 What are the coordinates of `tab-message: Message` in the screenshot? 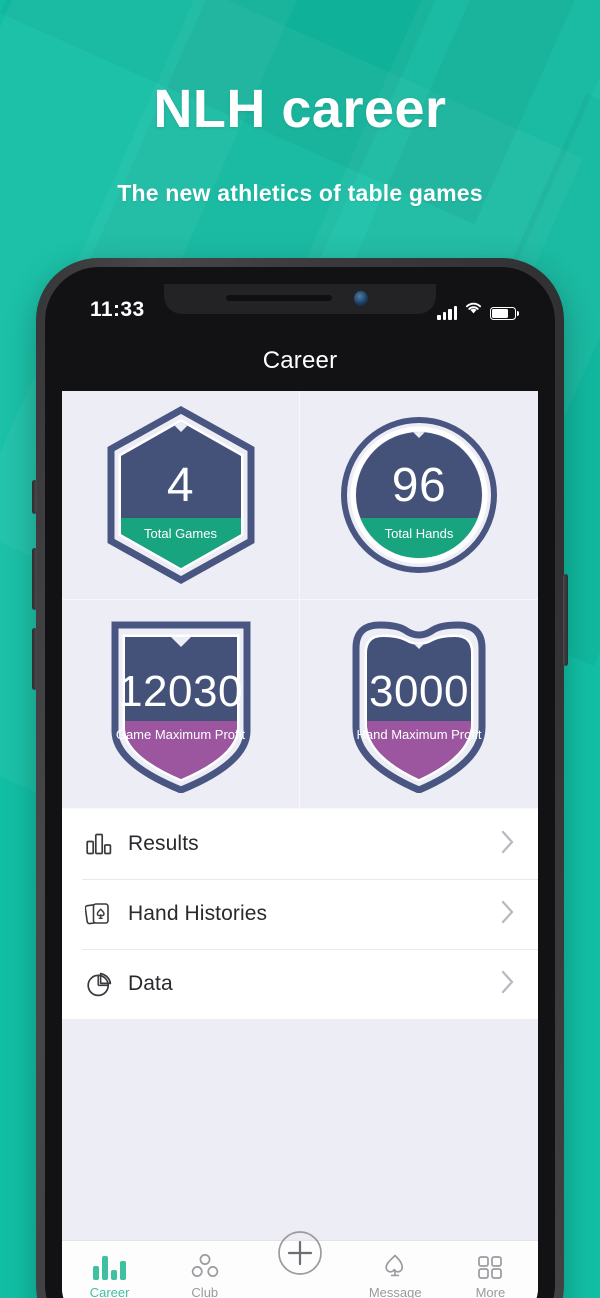 It's located at (395, 1274).